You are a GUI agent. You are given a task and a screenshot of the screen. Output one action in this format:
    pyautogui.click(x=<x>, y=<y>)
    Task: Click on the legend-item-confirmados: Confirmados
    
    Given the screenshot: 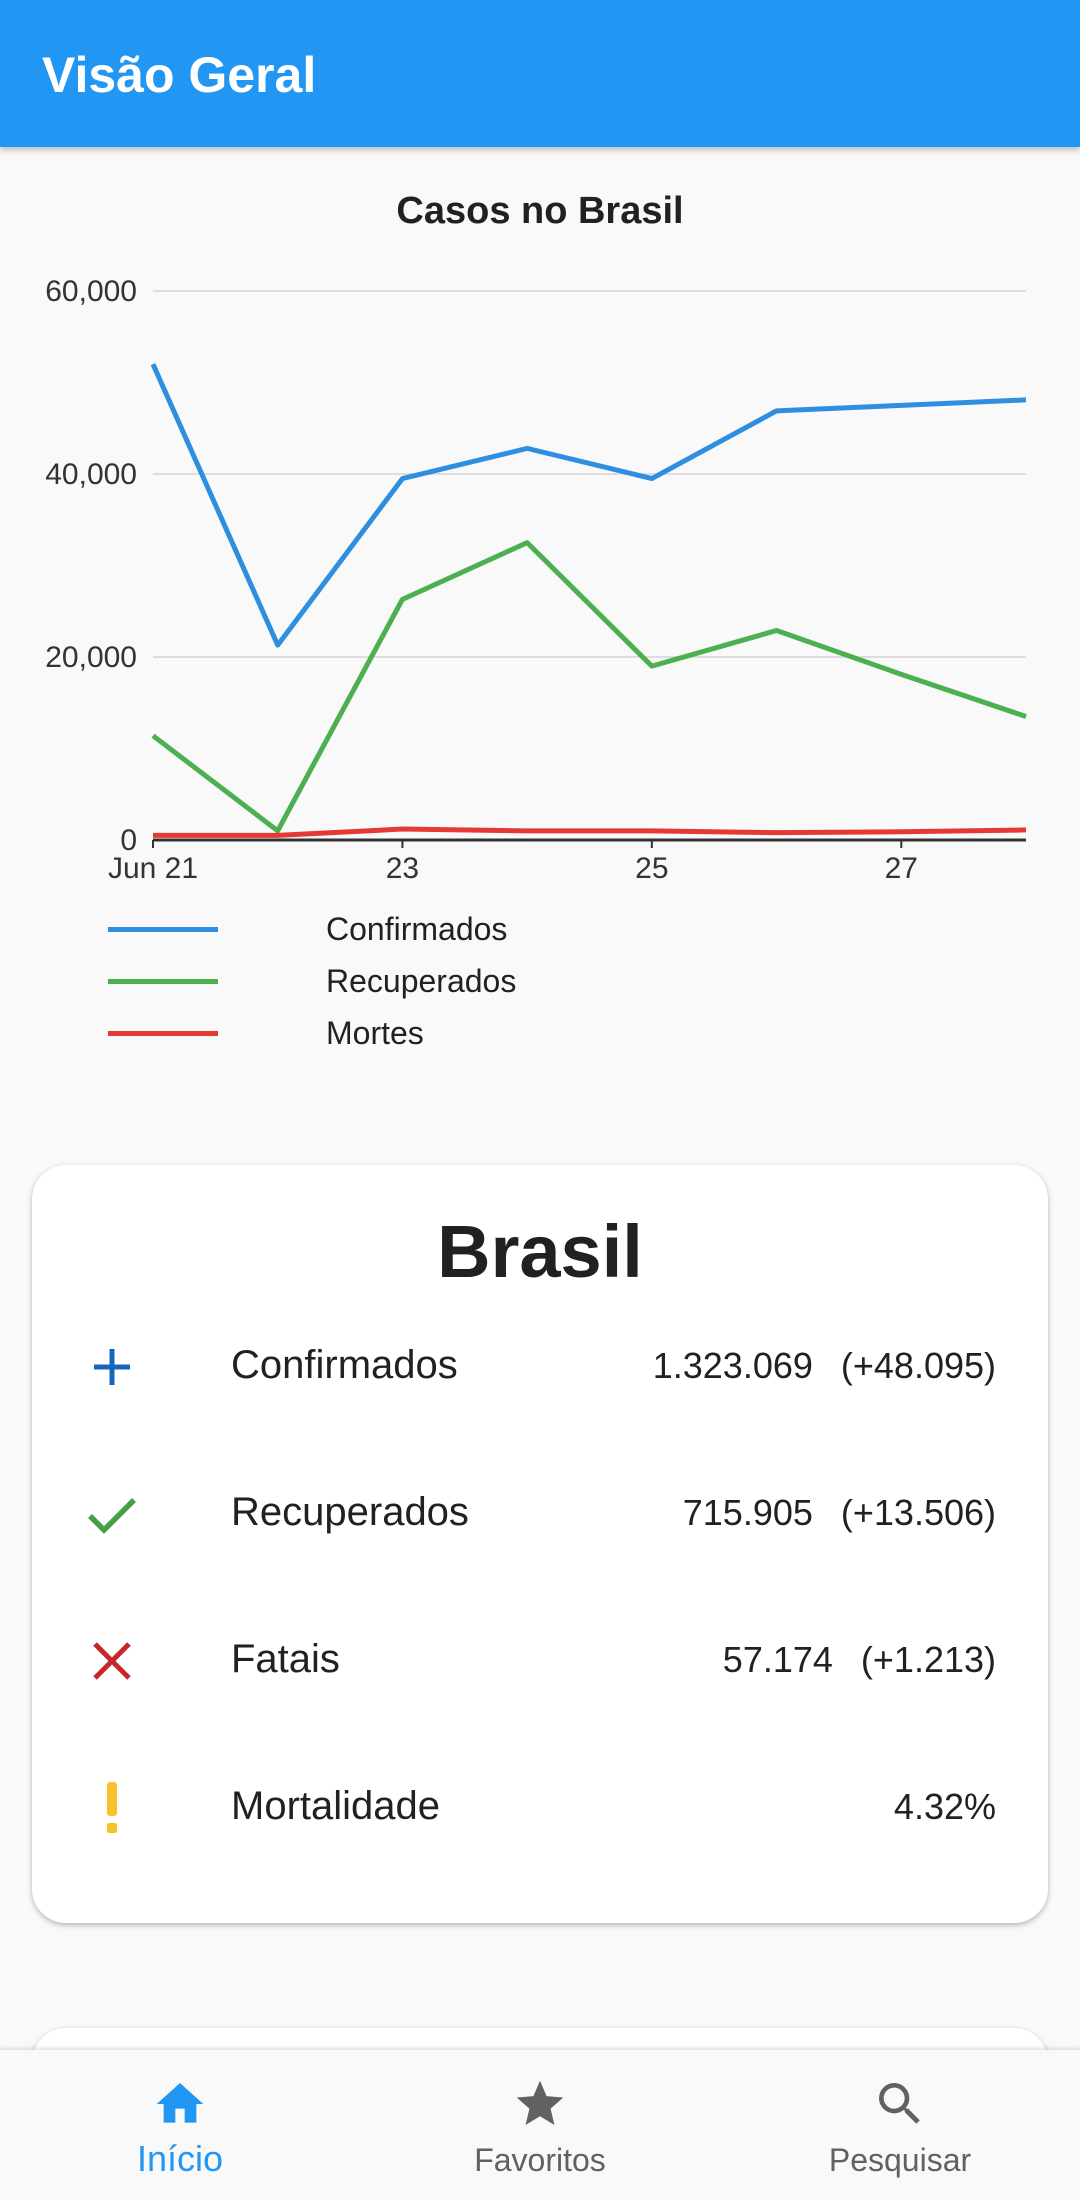 What is the action you would take?
    pyautogui.click(x=408, y=930)
    